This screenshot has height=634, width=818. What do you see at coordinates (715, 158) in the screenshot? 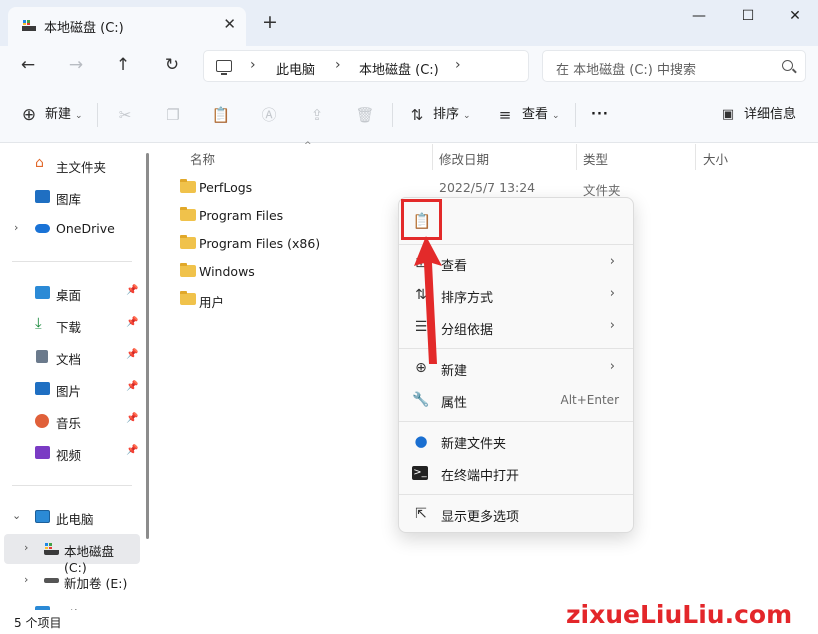
I see `column-header-size: 大小` at bounding box center [715, 158].